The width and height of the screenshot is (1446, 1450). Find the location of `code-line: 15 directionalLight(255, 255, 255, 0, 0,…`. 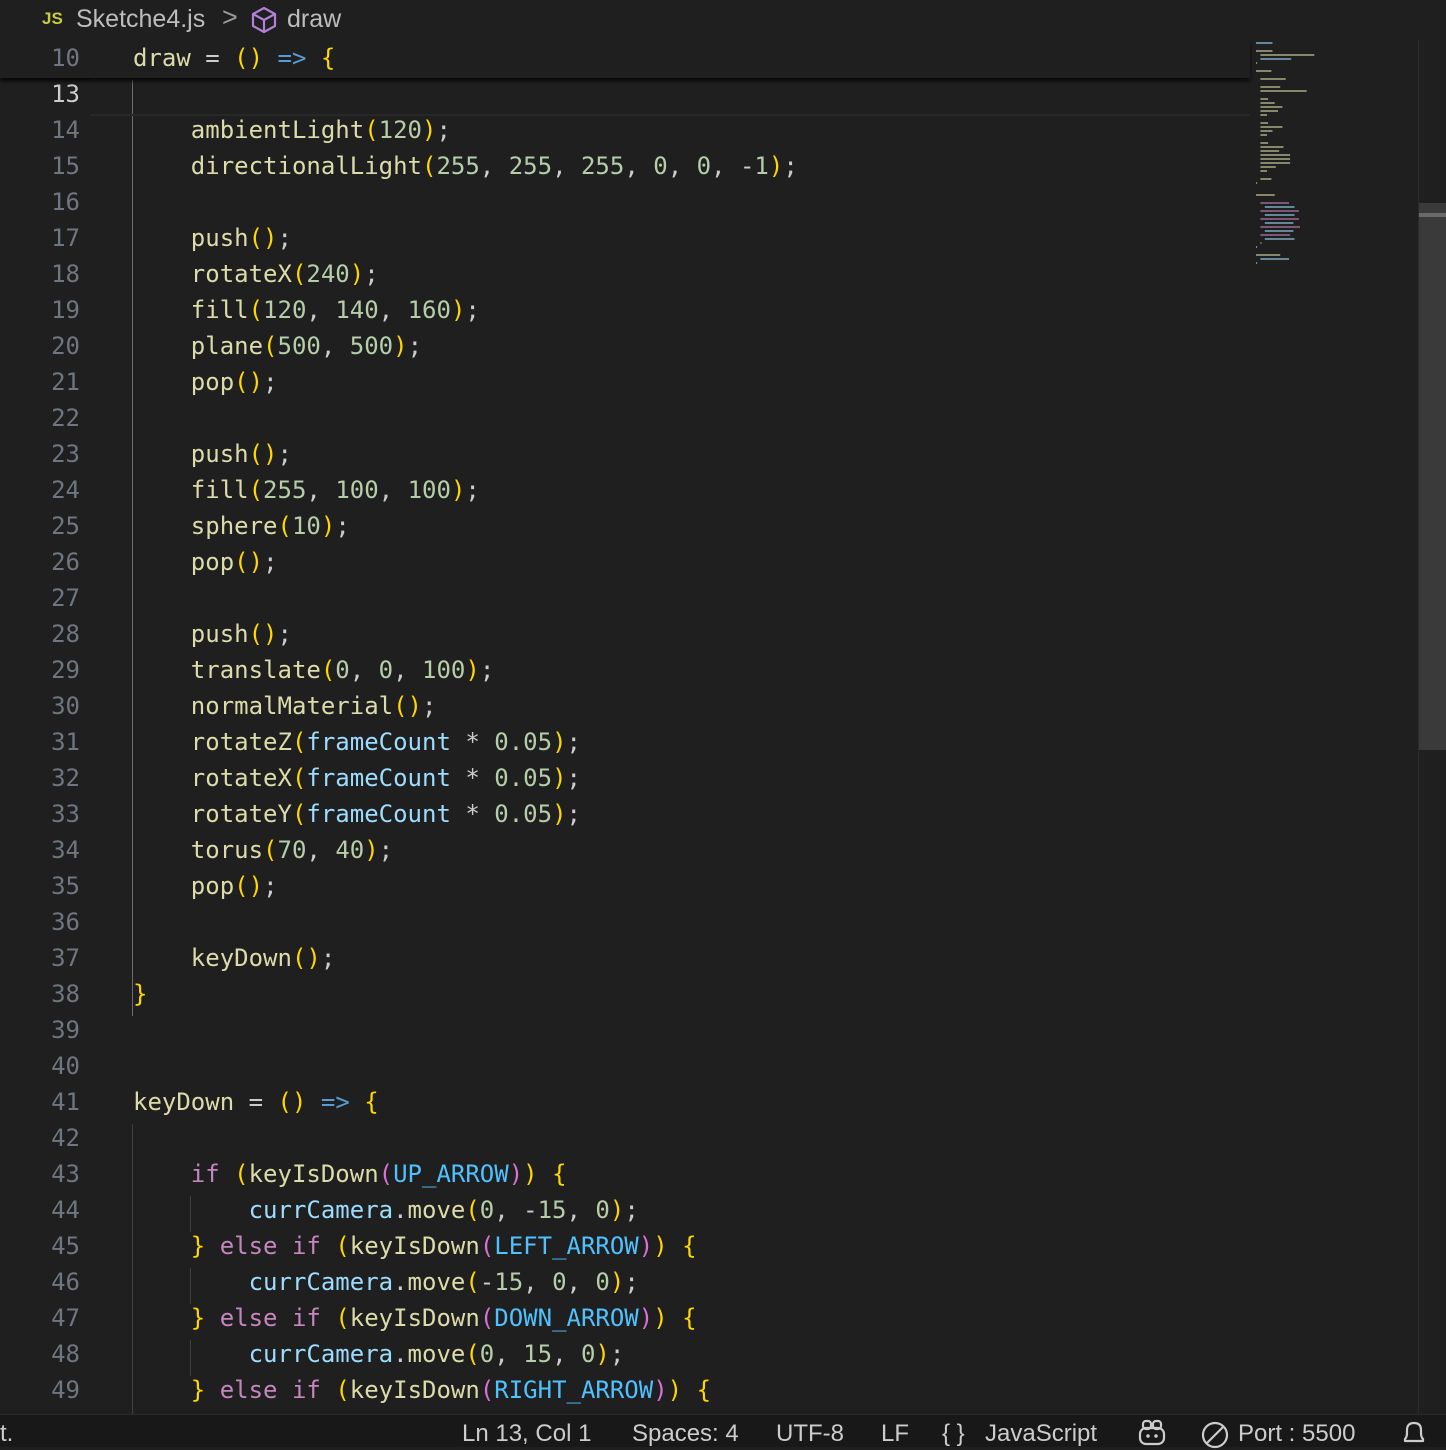

code-line: 15 directionalLight(255, 255, 255, 0, 0,… is located at coordinates (625, 166).